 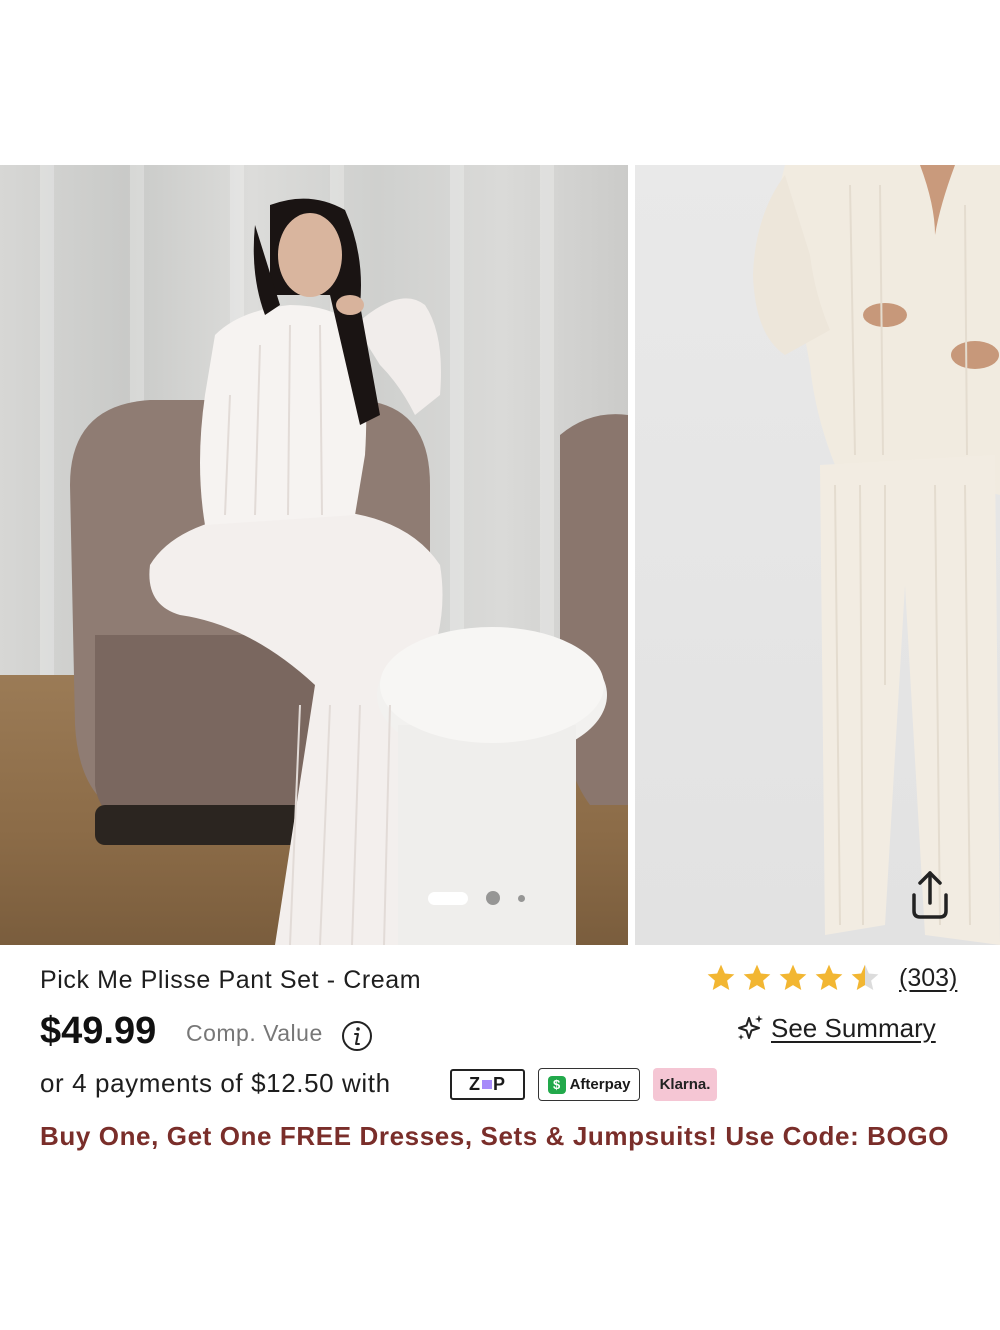 I want to click on product-price: $49.99, so click(x=98, y=1031).